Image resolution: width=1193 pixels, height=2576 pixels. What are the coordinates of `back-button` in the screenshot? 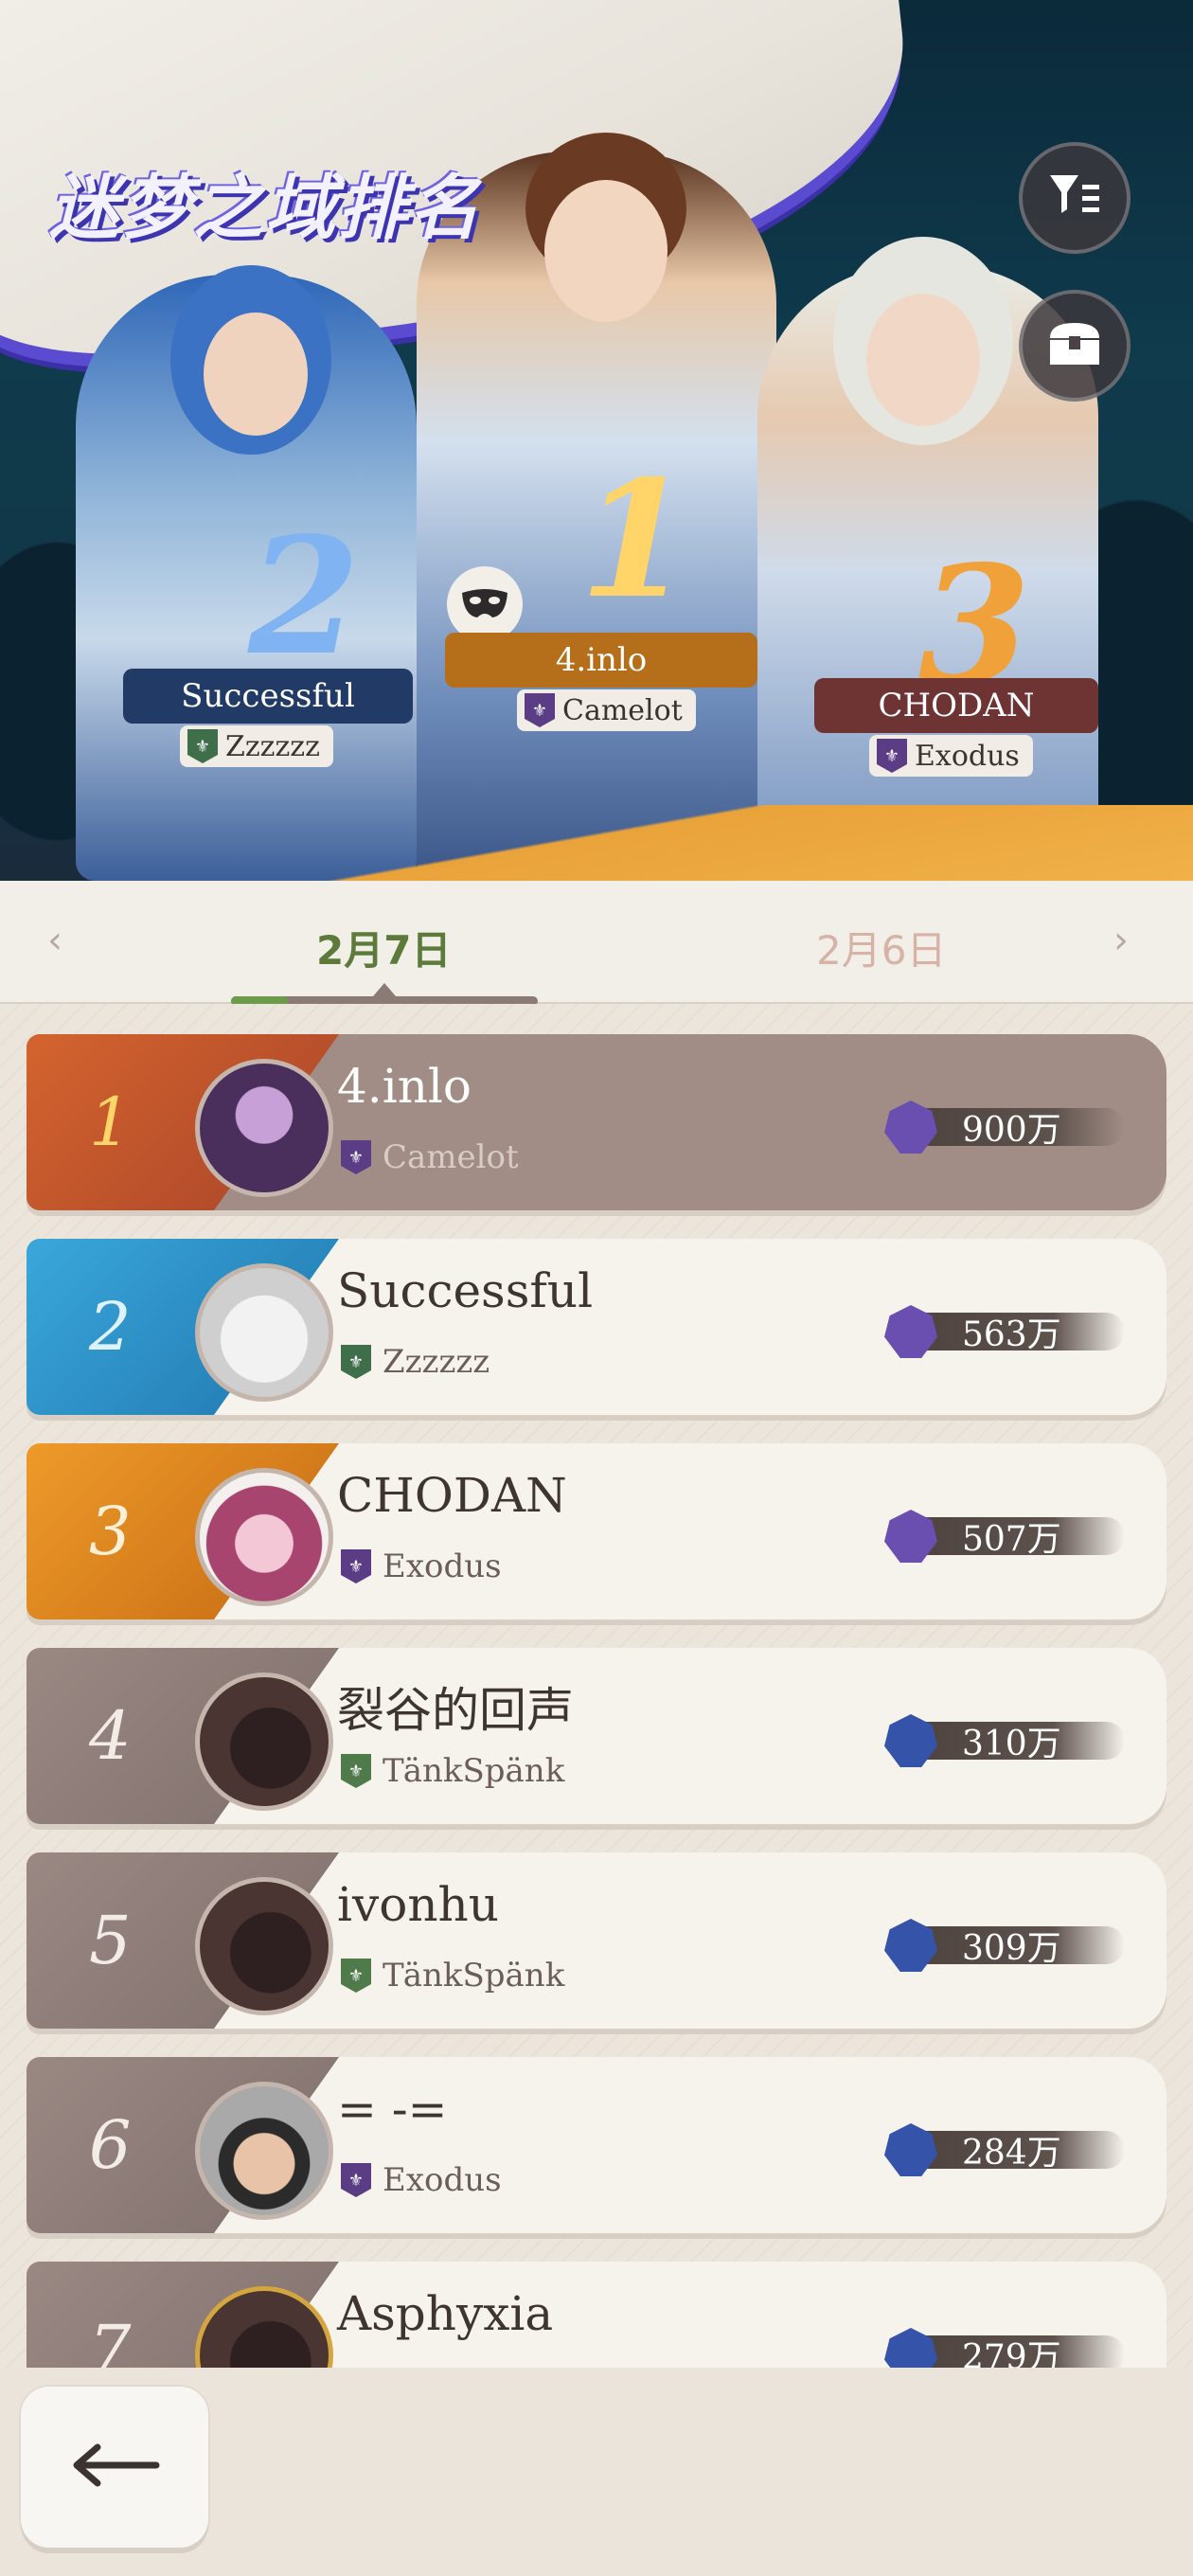 It's located at (114, 2467).